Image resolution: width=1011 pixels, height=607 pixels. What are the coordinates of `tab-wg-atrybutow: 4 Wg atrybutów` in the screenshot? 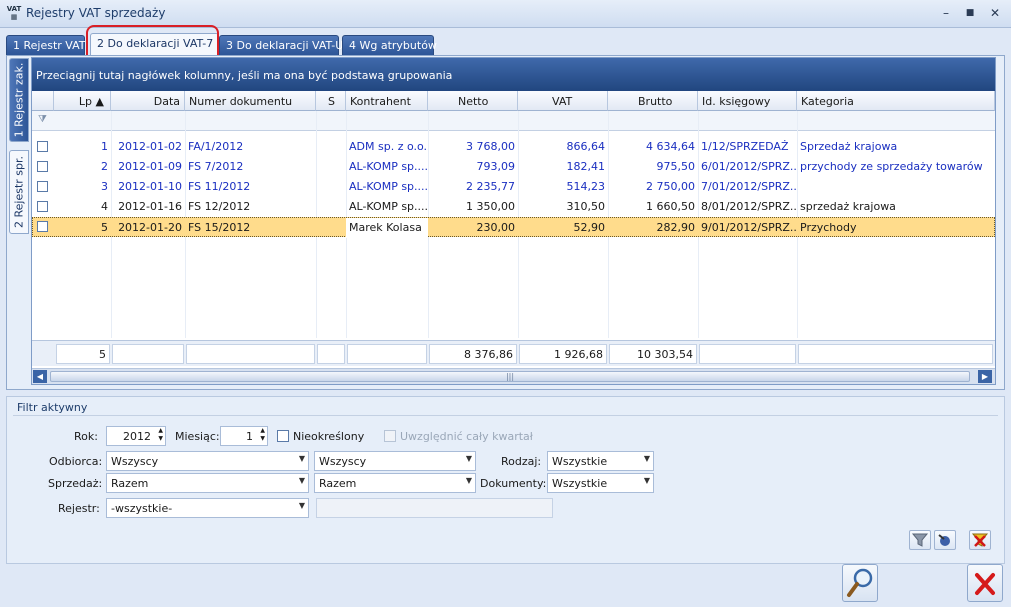 It's located at (389, 45).